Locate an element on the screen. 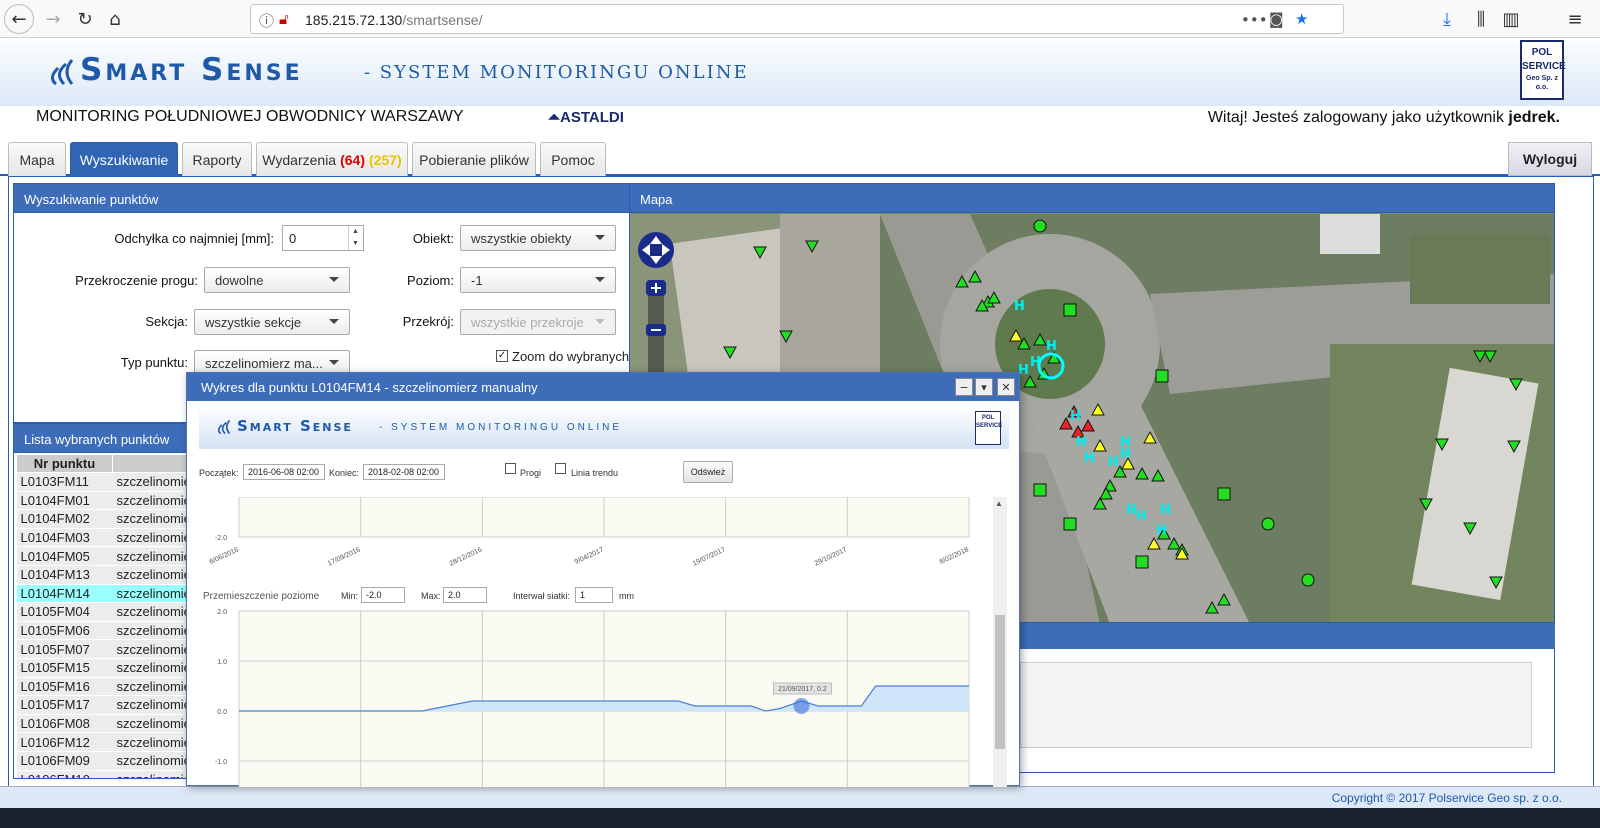  insecure-lock-icon: 🔓︎ is located at coordinates (284, 19).